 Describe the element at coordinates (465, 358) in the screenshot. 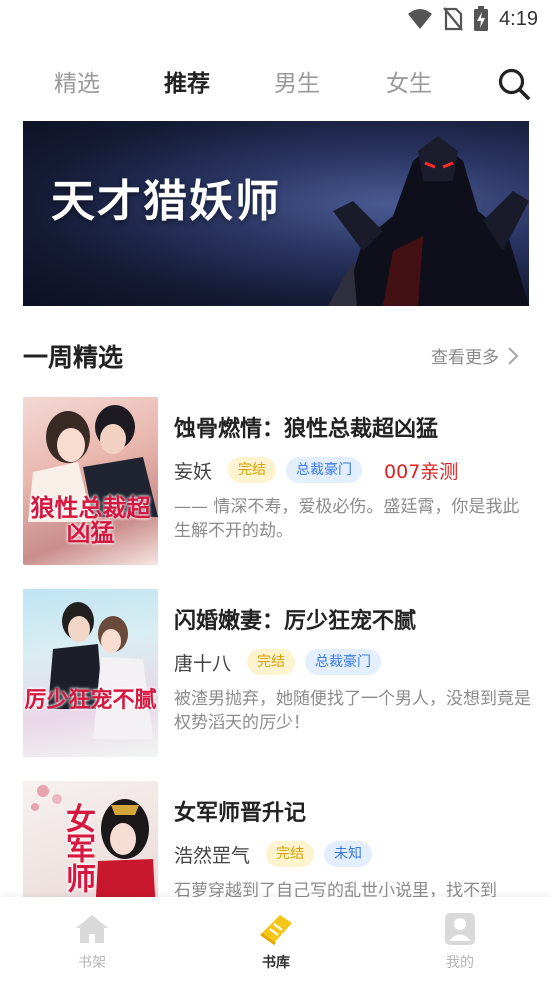

I see `see-more-label: 查看更多` at that location.